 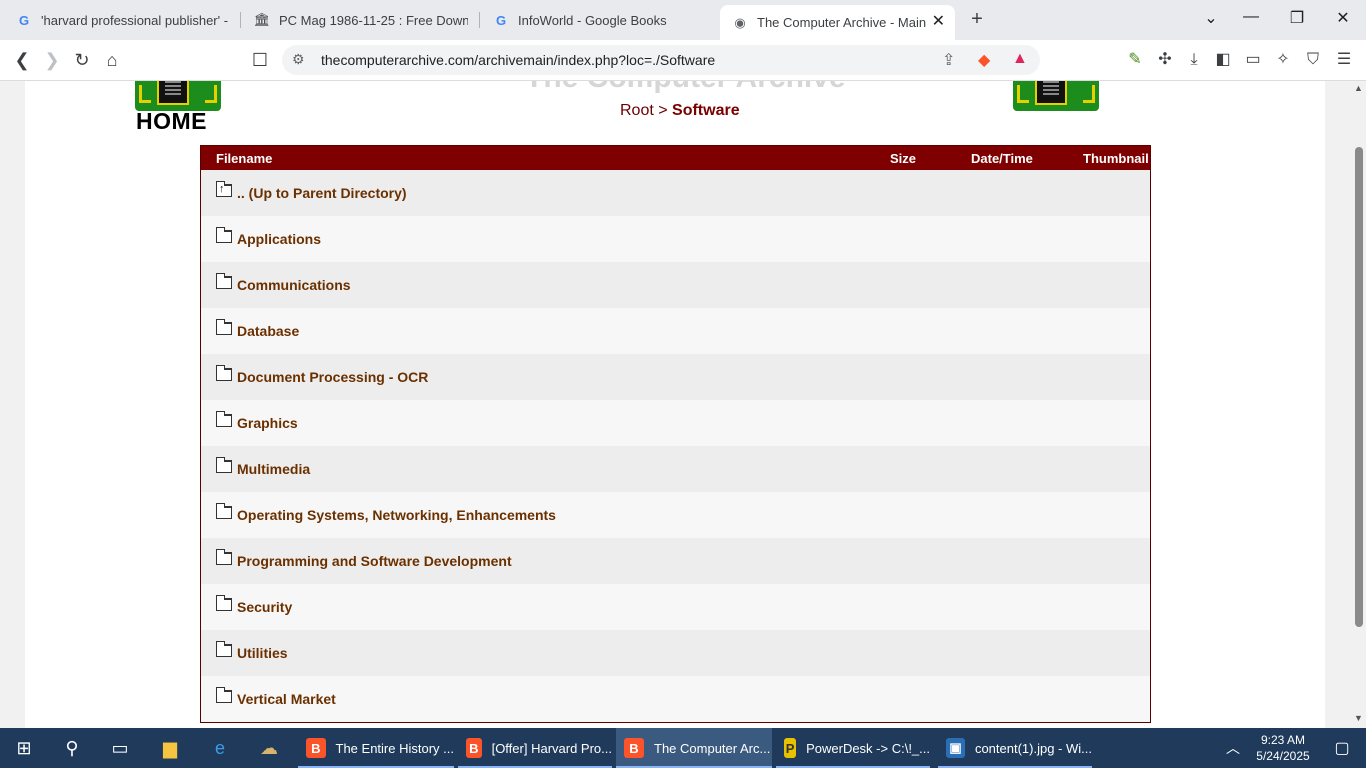 I want to click on header-size: Size, so click(x=903, y=158).